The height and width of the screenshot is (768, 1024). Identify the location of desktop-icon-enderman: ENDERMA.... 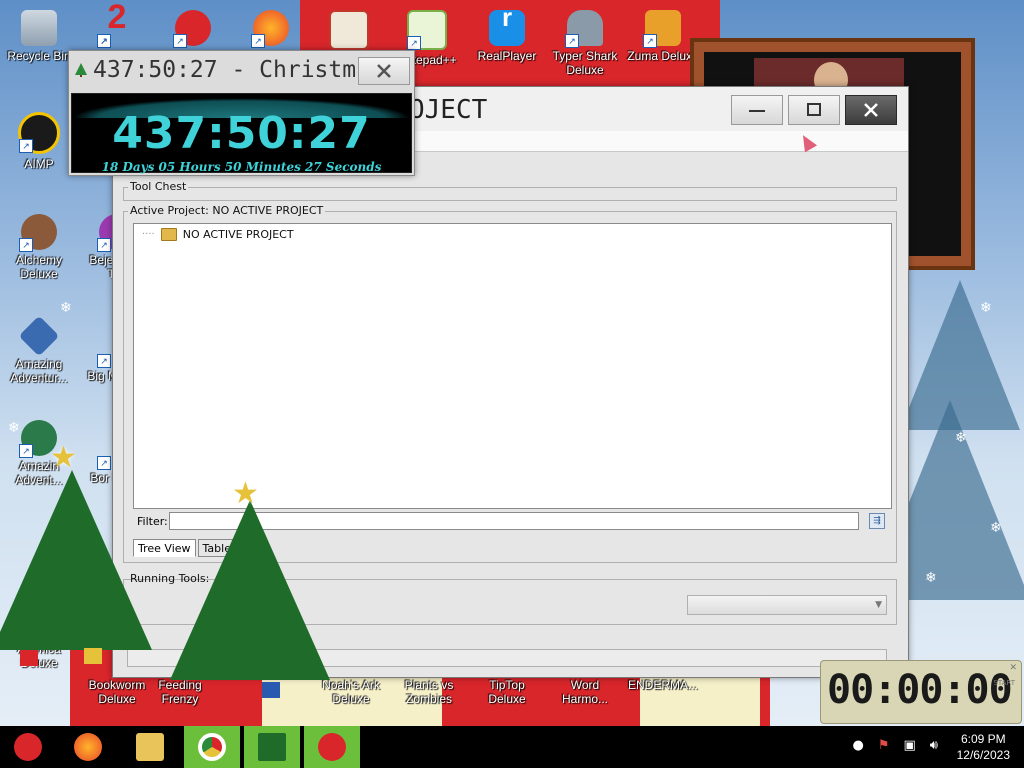
(663, 685).